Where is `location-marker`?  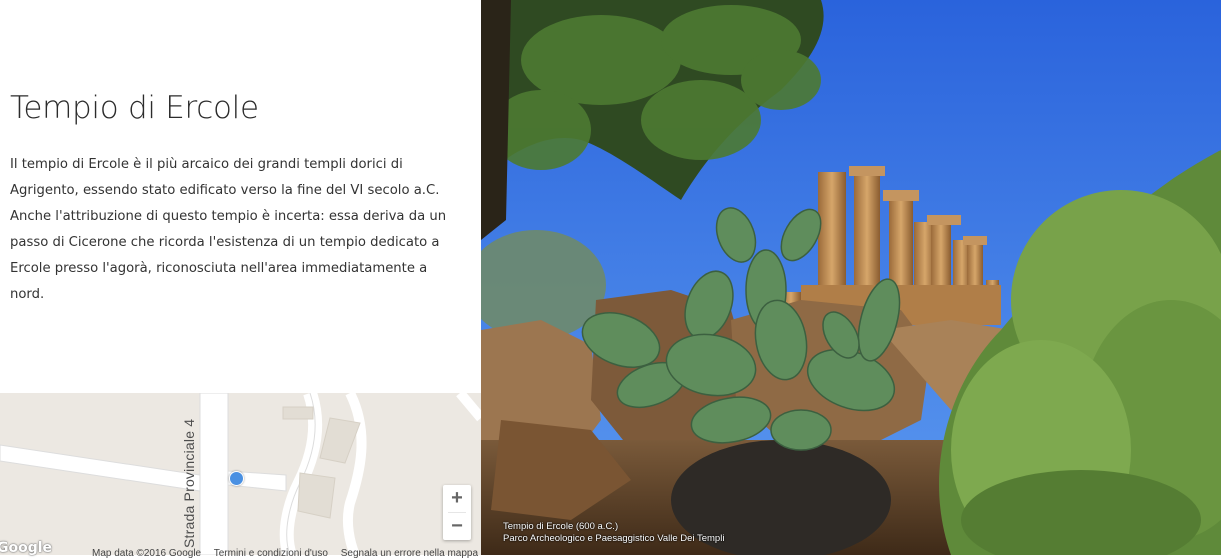
location-marker is located at coordinates (236, 478).